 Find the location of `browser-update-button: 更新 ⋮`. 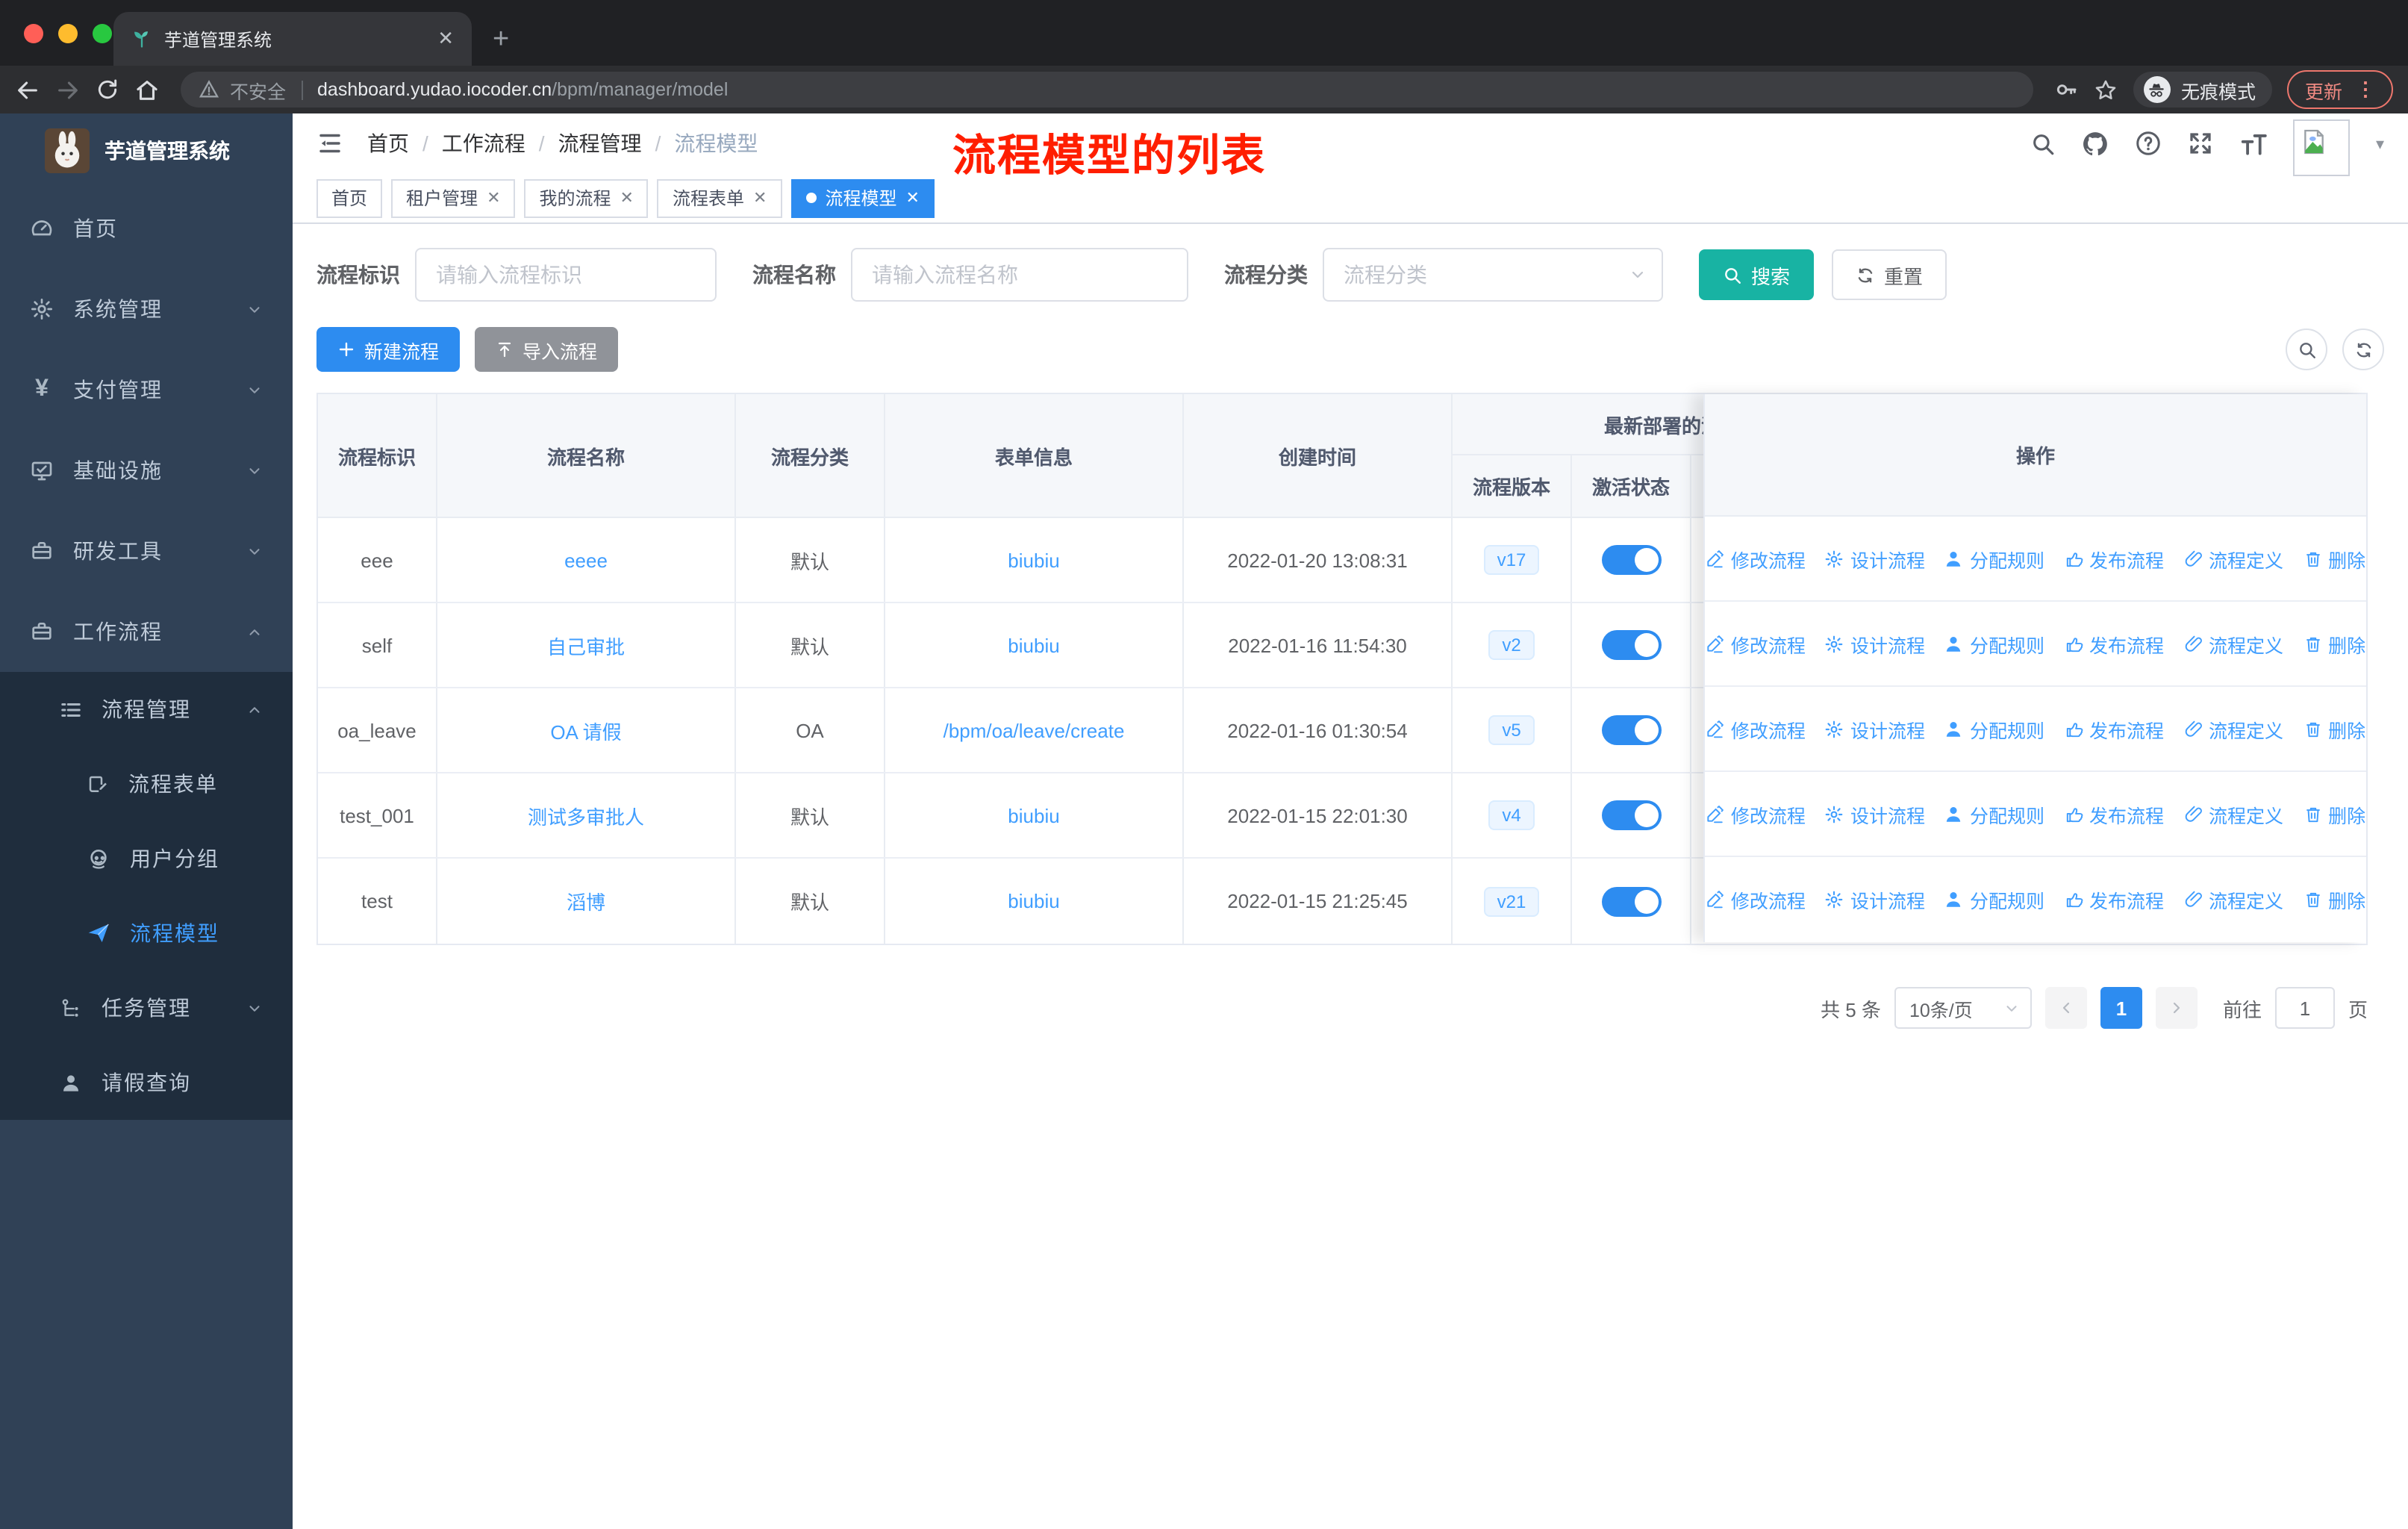

browser-update-button: 更新 ⋮ is located at coordinates (2339, 89).